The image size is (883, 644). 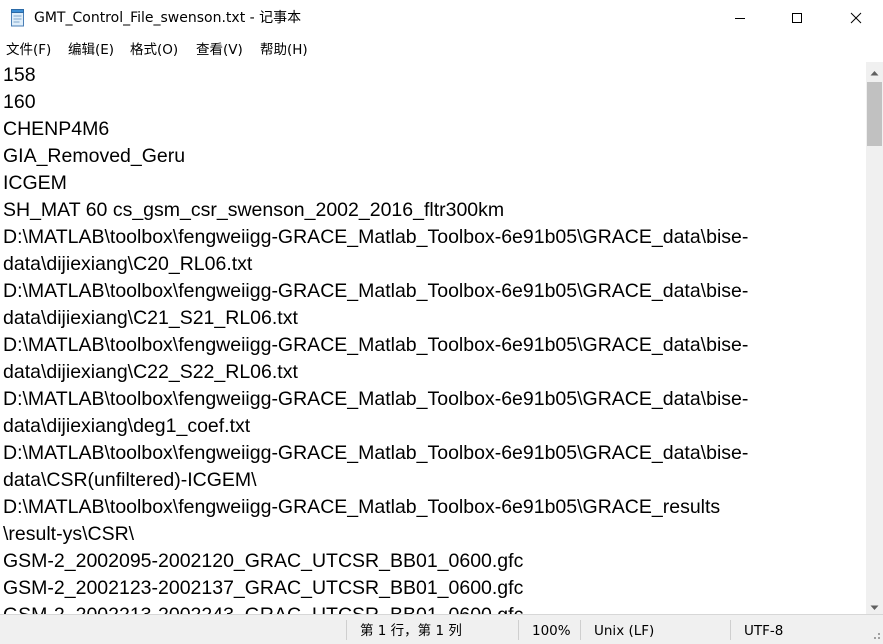 What do you see at coordinates (441, 49) in the screenshot?
I see `menu-bar: 文件(F) 编辑(E) 格式(O) 查看(V) 帮助(H)` at bounding box center [441, 49].